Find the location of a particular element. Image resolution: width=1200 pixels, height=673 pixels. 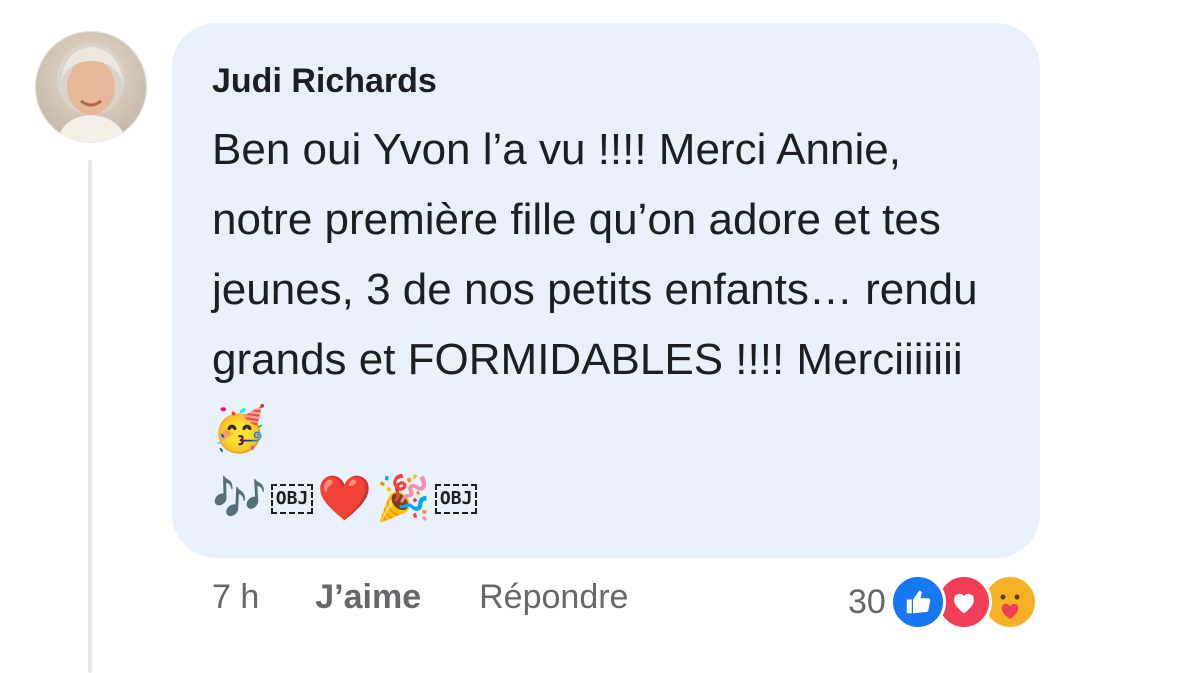

author-name: Judi Richards is located at coordinates (606, 81).